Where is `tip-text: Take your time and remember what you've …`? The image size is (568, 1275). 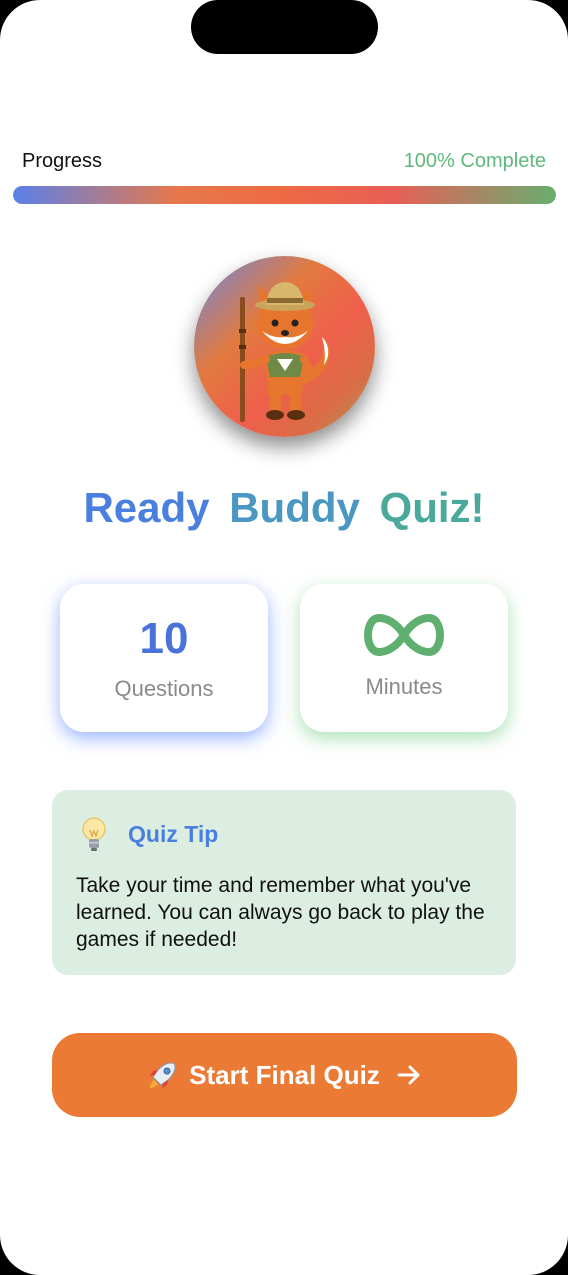
tip-text: Take your time and remember what you've … is located at coordinates (280, 912).